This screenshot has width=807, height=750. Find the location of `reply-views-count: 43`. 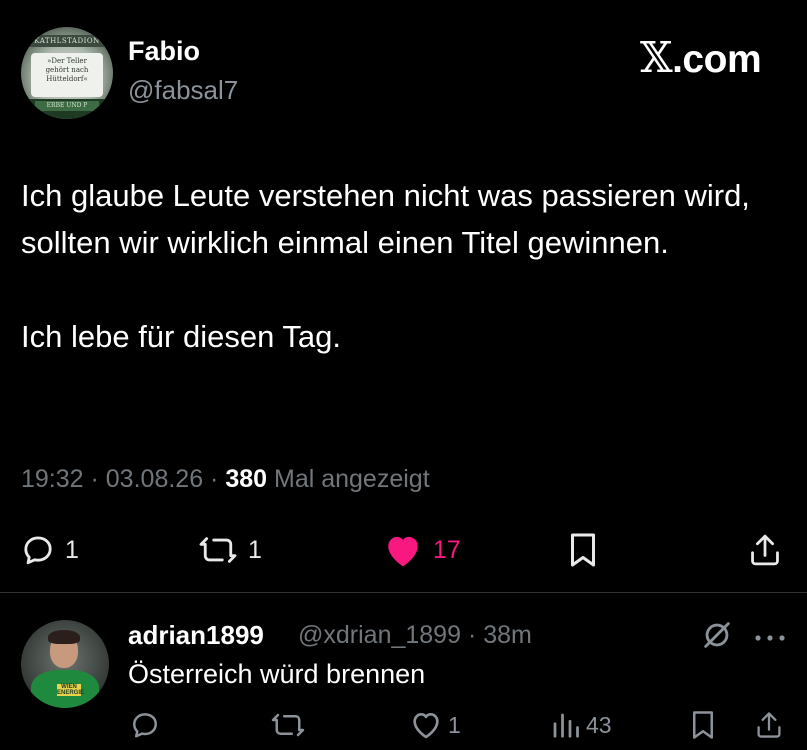

reply-views-count: 43 is located at coordinates (599, 724).